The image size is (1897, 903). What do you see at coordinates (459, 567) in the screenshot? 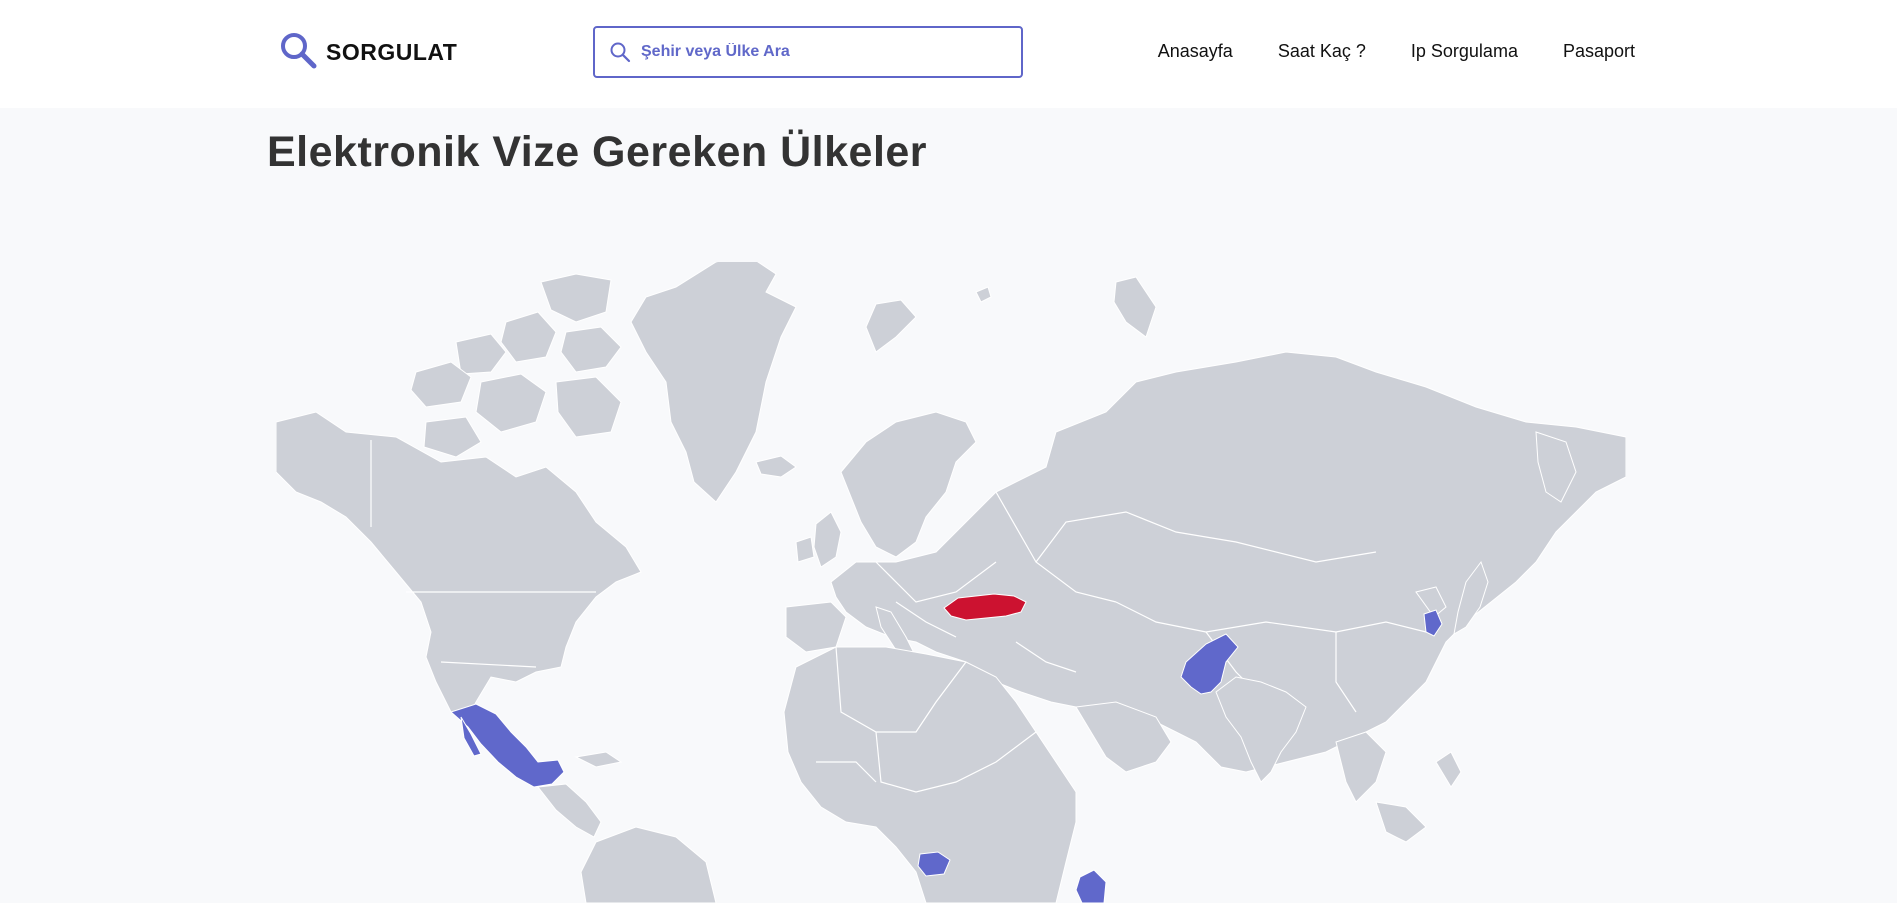
I see `north-america` at bounding box center [459, 567].